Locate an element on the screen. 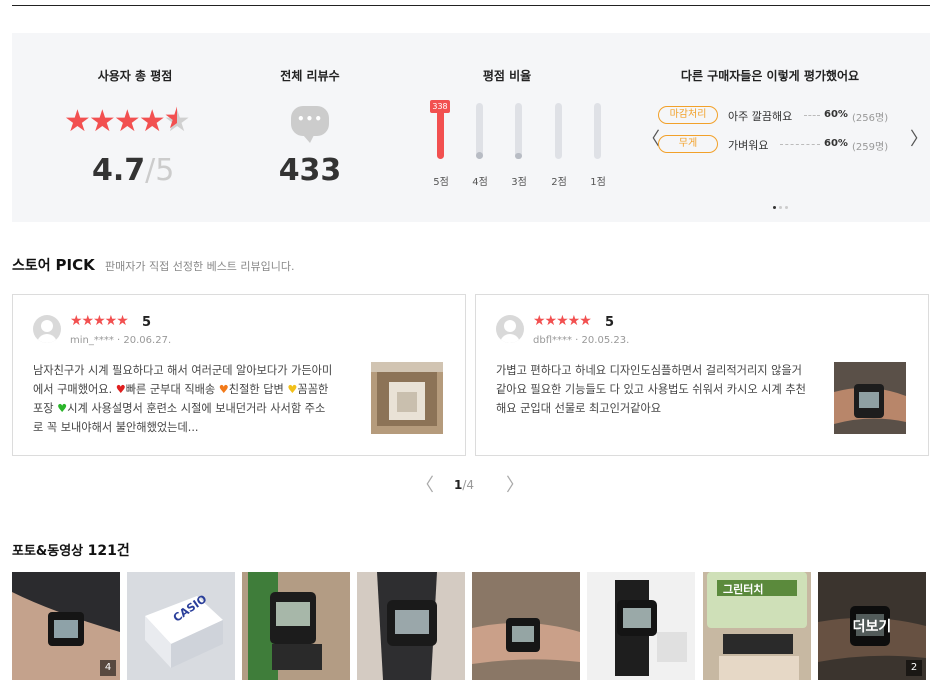 This screenshot has width=944, height=692. review-count-section: 전체 리뷰수 ••• 433 is located at coordinates (310, 127).